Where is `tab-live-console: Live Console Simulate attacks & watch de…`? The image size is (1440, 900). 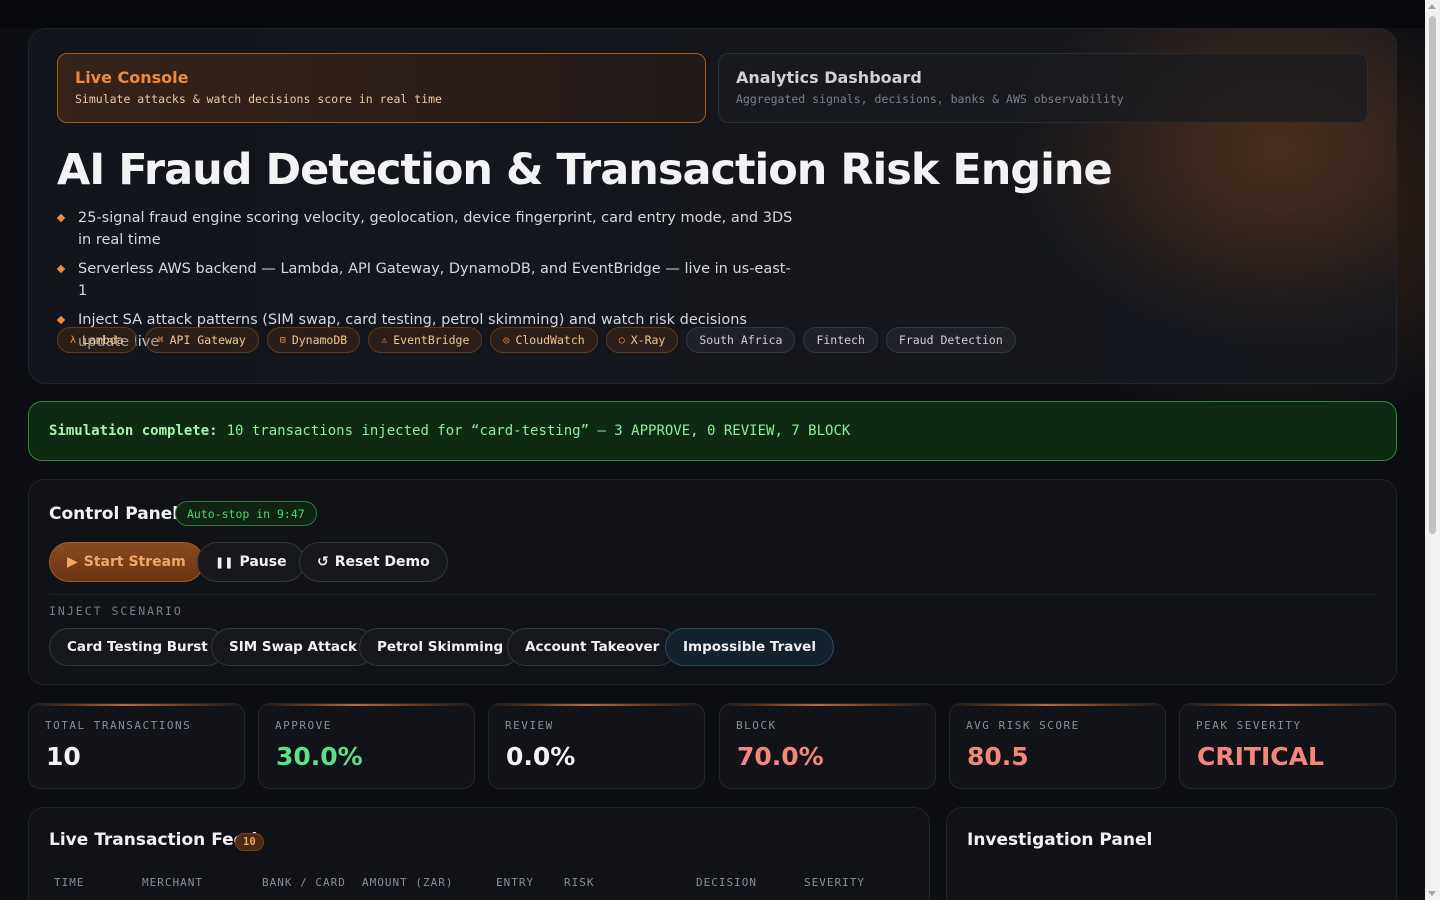 tab-live-console: Live Console Simulate attacks & watch de… is located at coordinates (381, 88).